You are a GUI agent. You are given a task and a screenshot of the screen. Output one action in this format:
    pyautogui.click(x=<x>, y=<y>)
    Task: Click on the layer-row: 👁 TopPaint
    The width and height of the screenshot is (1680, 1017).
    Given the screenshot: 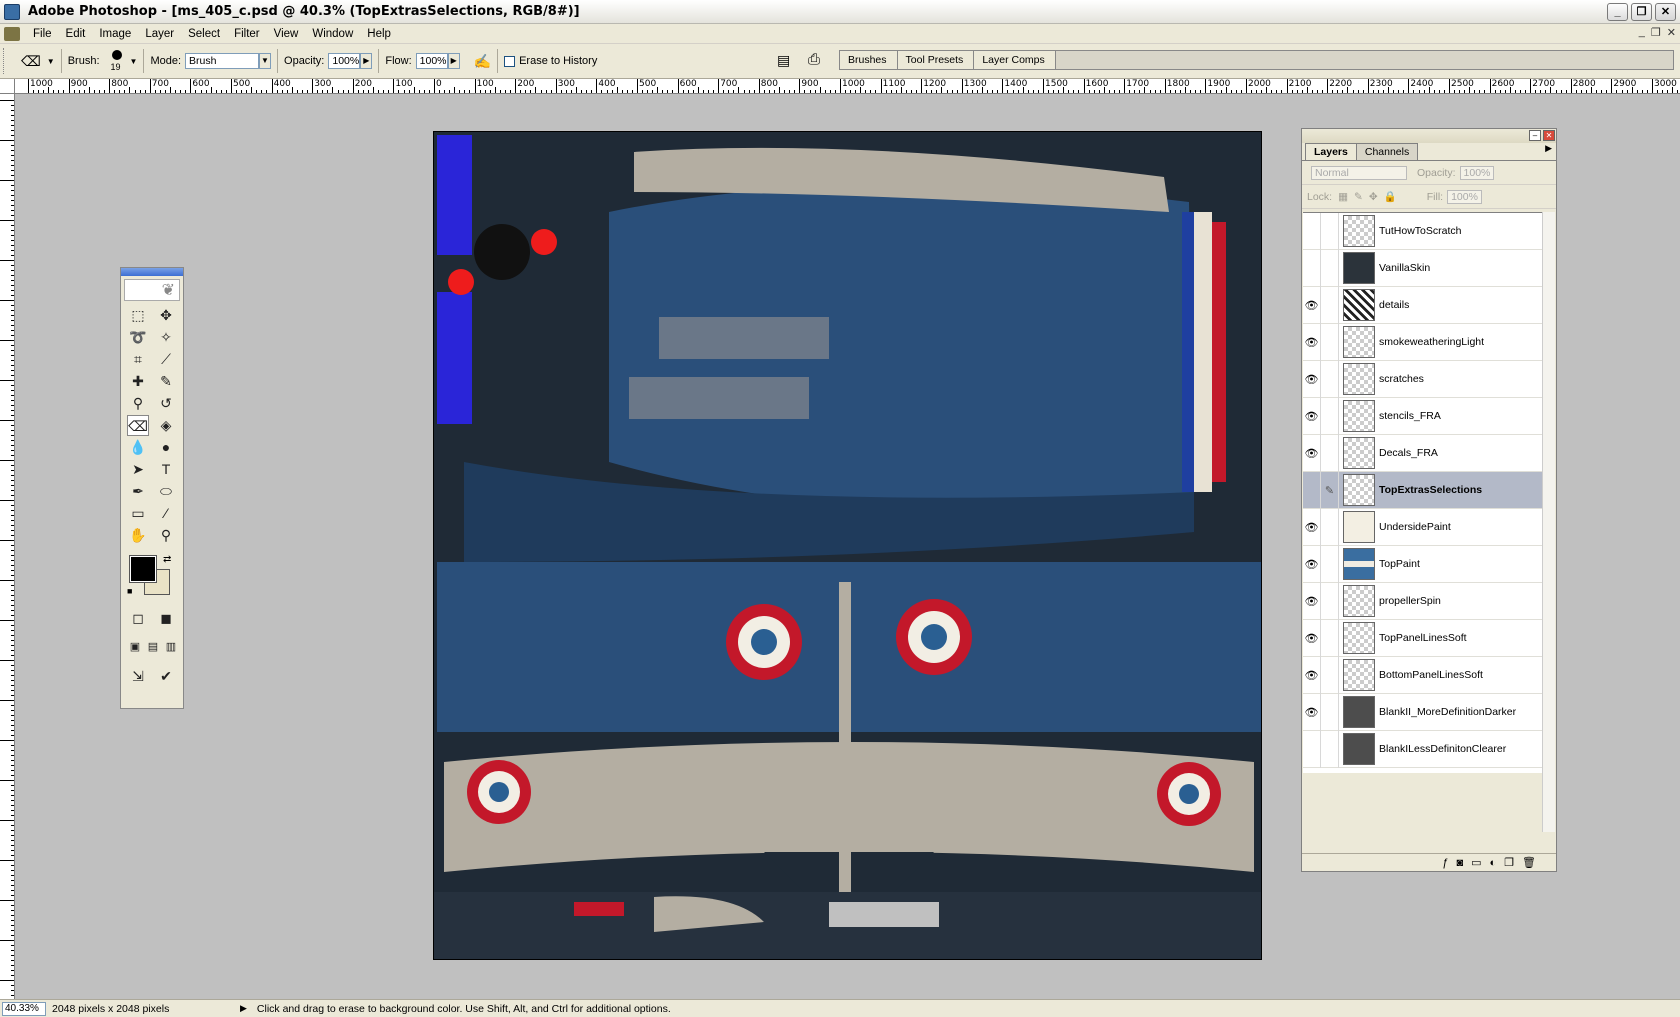 What is the action you would take?
    pyautogui.click(x=1423, y=564)
    